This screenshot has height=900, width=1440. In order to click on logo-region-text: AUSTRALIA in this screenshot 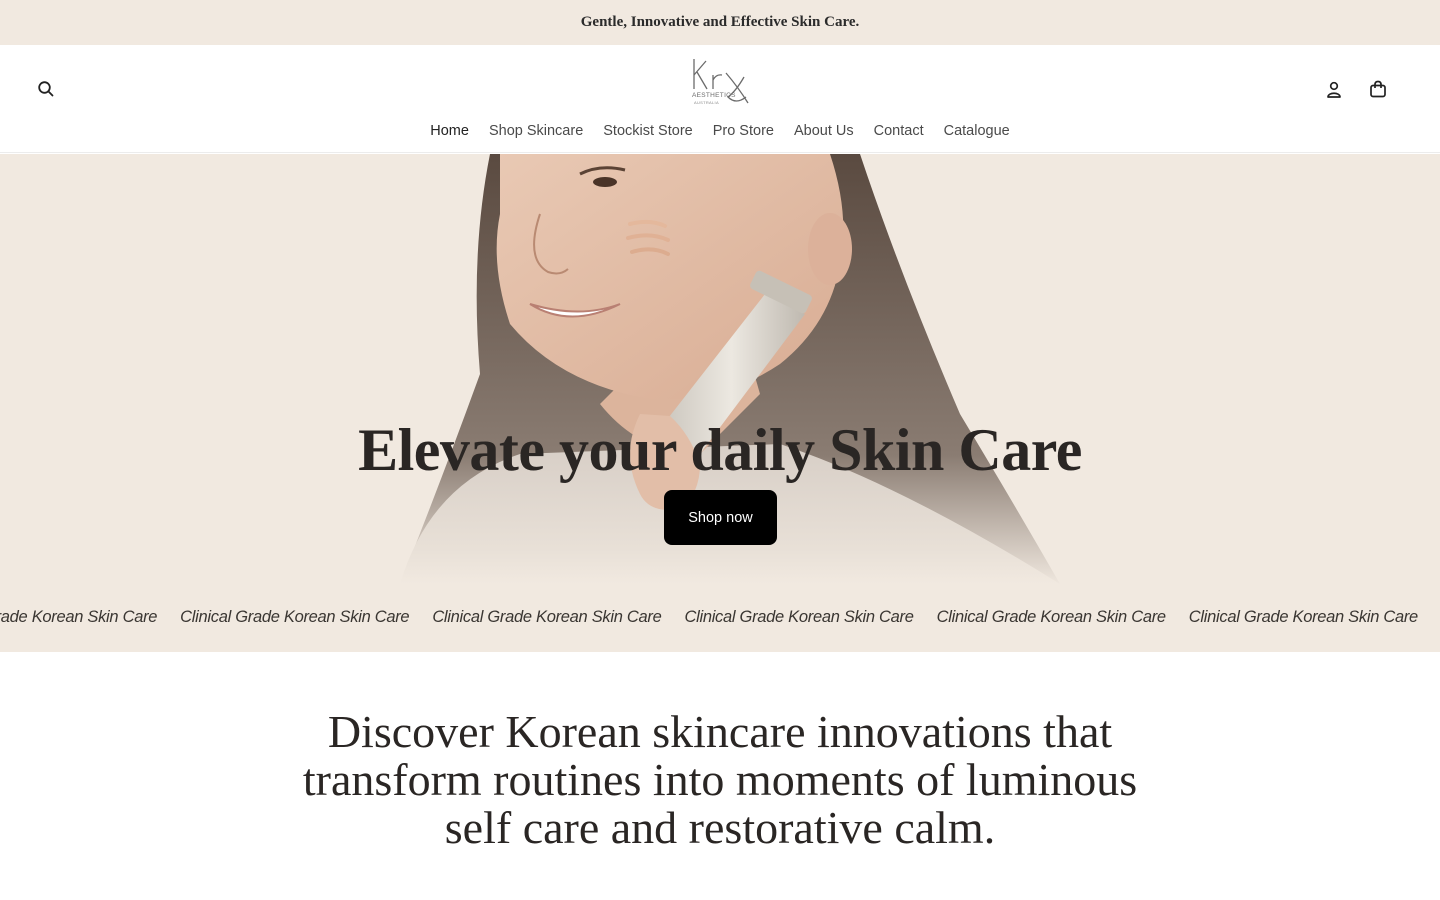, I will do `click(706, 102)`.